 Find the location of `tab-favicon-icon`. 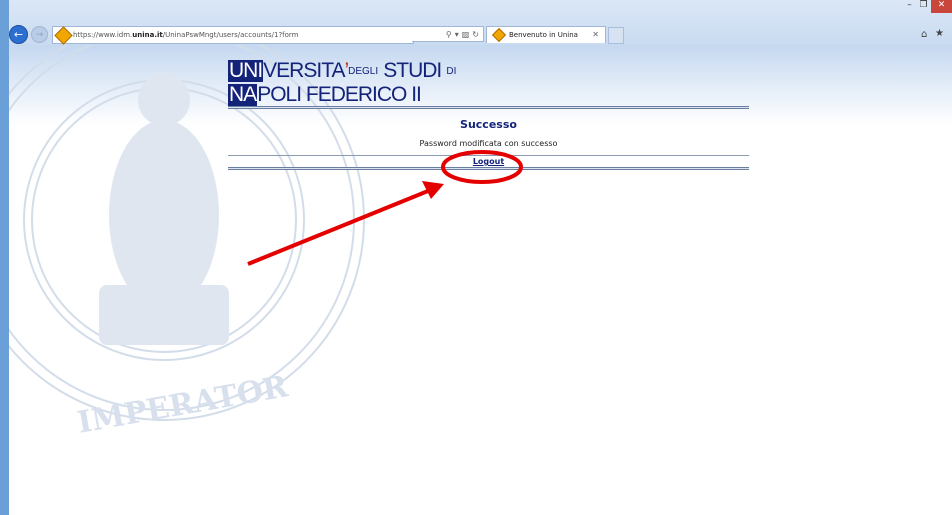

tab-favicon-icon is located at coordinates (499, 35).